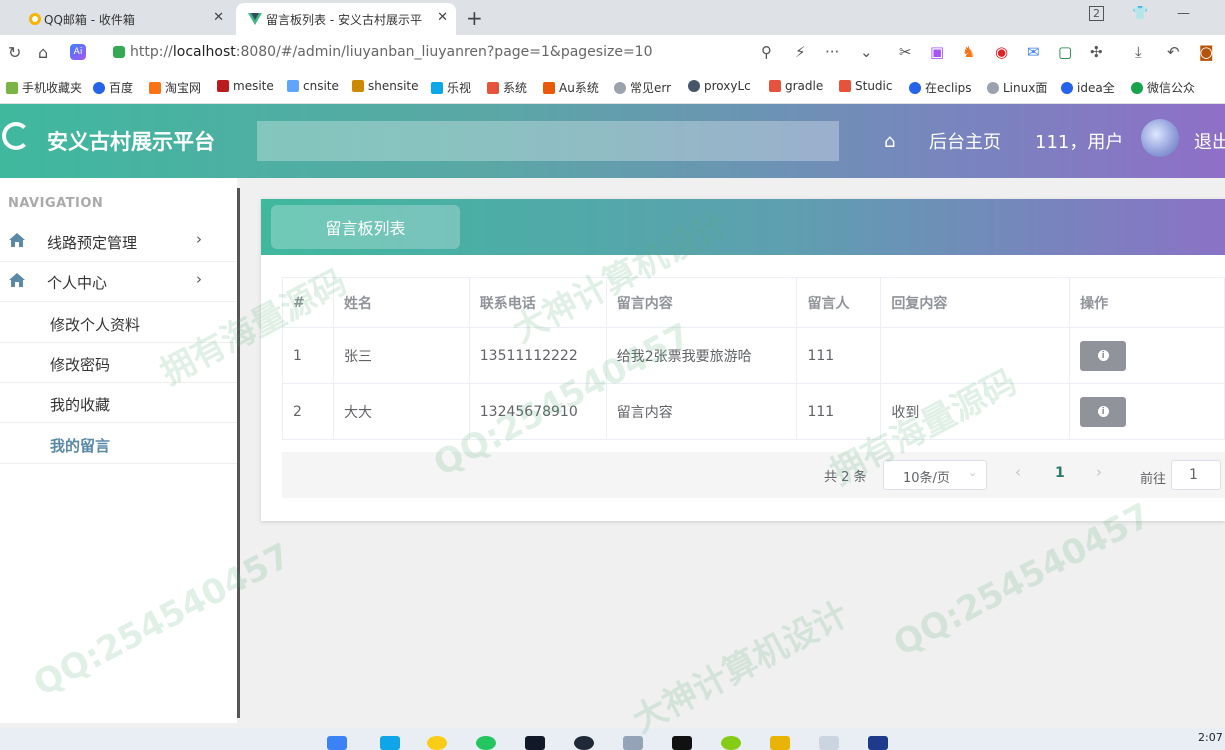  I want to click on avatar, so click(1160, 138).